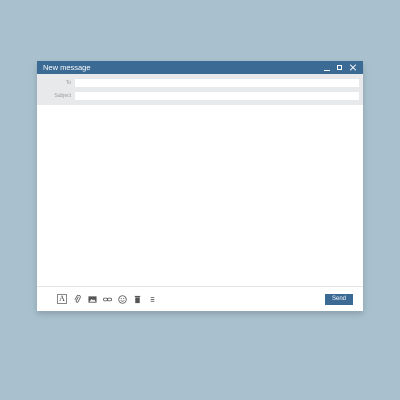 The image size is (400, 400). Describe the element at coordinates (92, 299) in the screenshot. I see `image-icon` at that location.